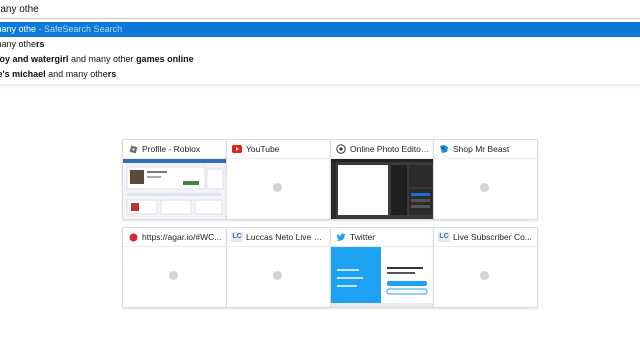 This screenshot has height=360, width=640. I want to click on suggestion-text: many others, so click(22, 44).